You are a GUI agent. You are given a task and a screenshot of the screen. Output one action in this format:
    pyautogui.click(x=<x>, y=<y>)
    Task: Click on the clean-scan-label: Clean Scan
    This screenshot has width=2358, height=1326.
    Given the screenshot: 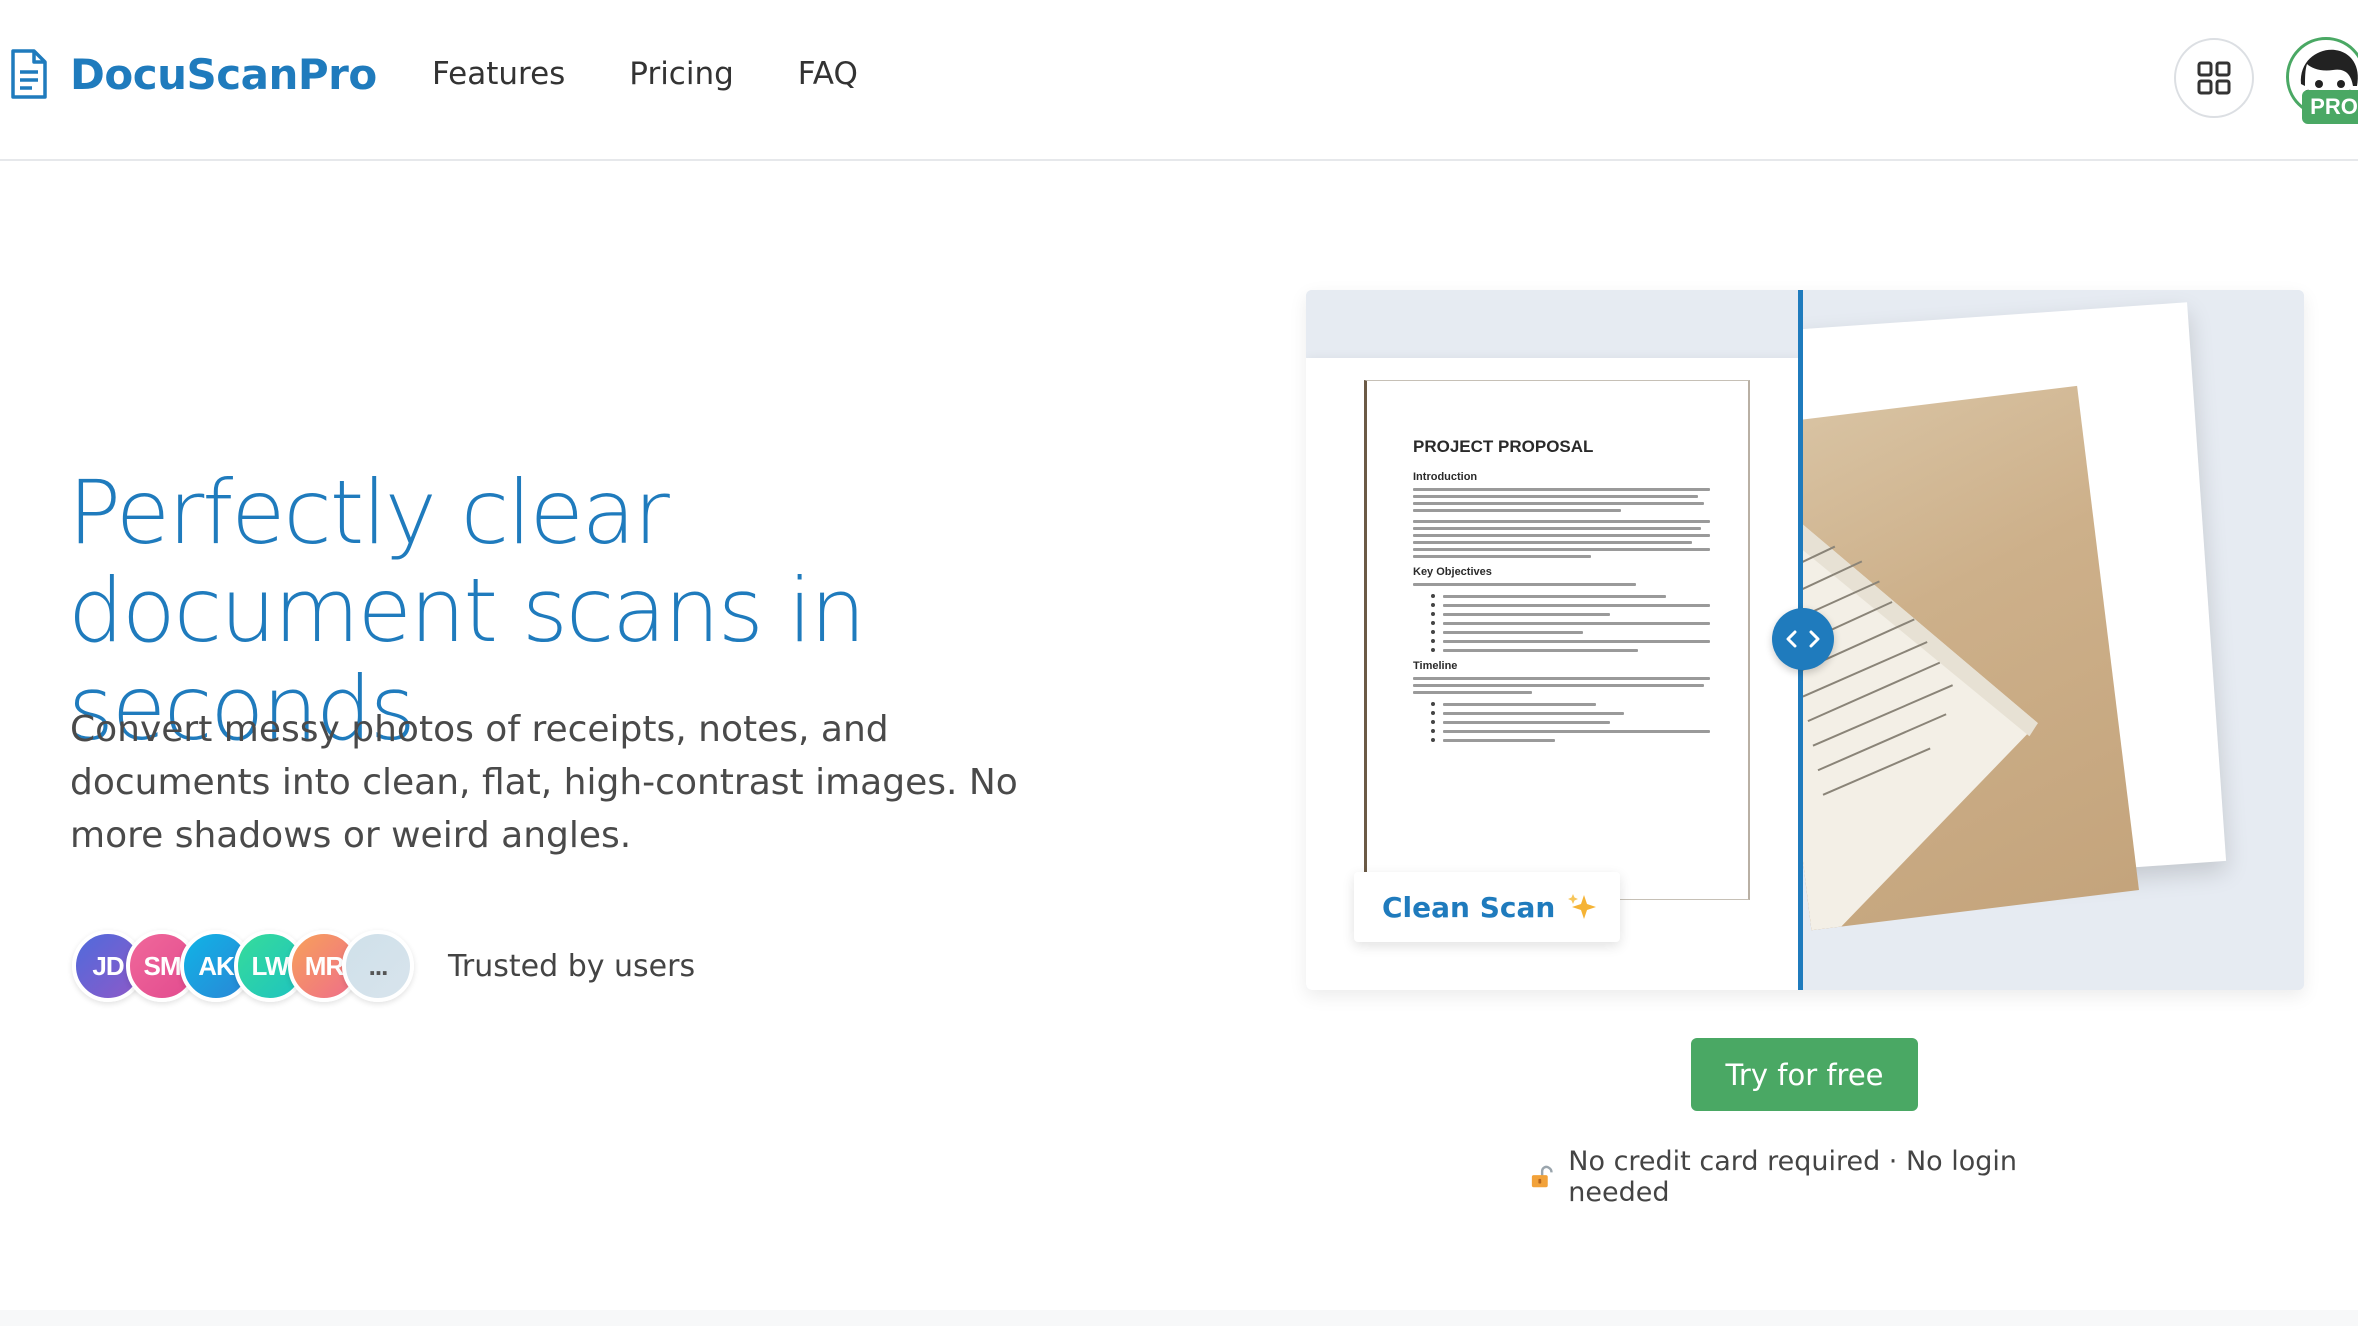 What is the action you would take?
    pyautogui.click(x=1487, y=907)
    